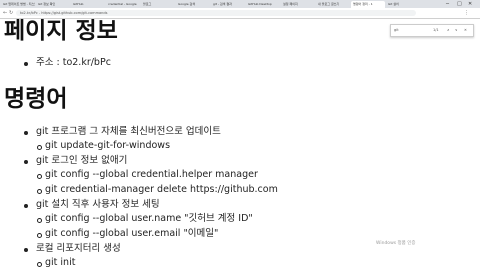 Image resolution: width=480 pixels, height=270 pixels. What do you see at coordinates (333, 4) in the screenshot?
I see `browser-tab: 내 블로그 글쓰기` at bounding box center [333, 4].